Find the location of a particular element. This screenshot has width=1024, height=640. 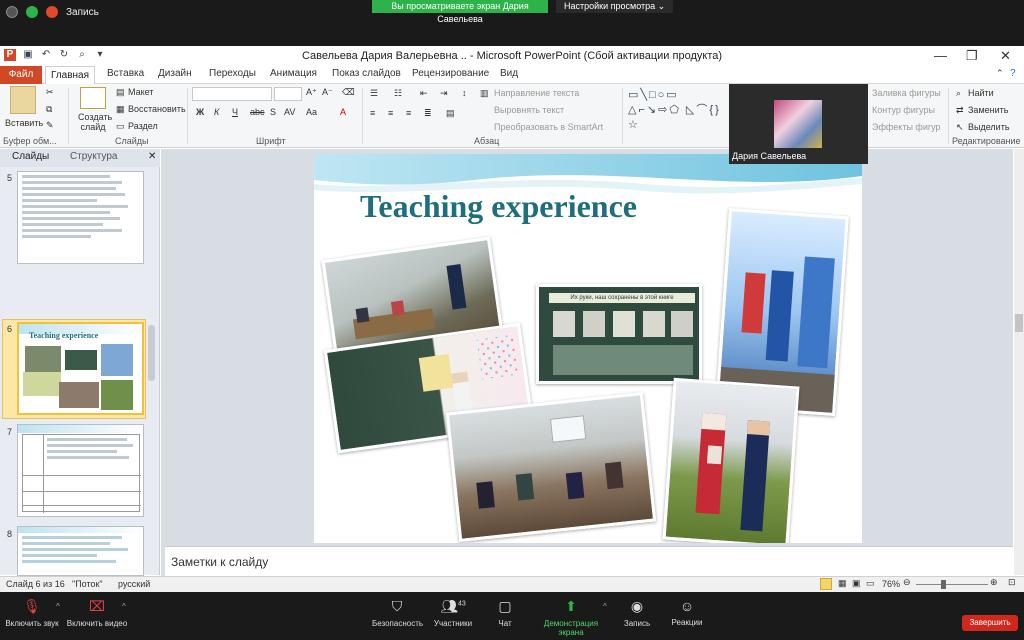

grow-font-icon: A⁺ is located at coordinates (311, 92).